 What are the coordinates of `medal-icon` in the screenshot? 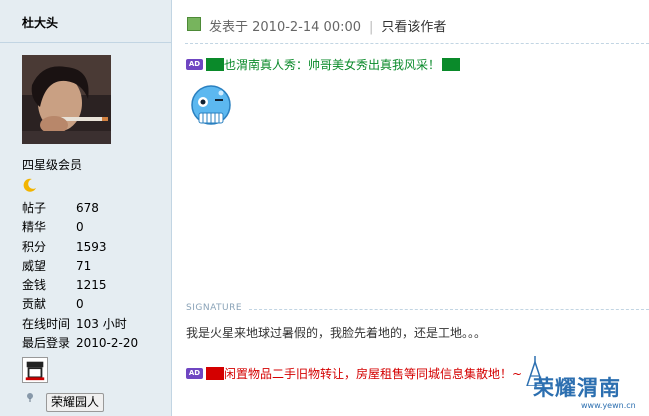 It's located at (35, 370).